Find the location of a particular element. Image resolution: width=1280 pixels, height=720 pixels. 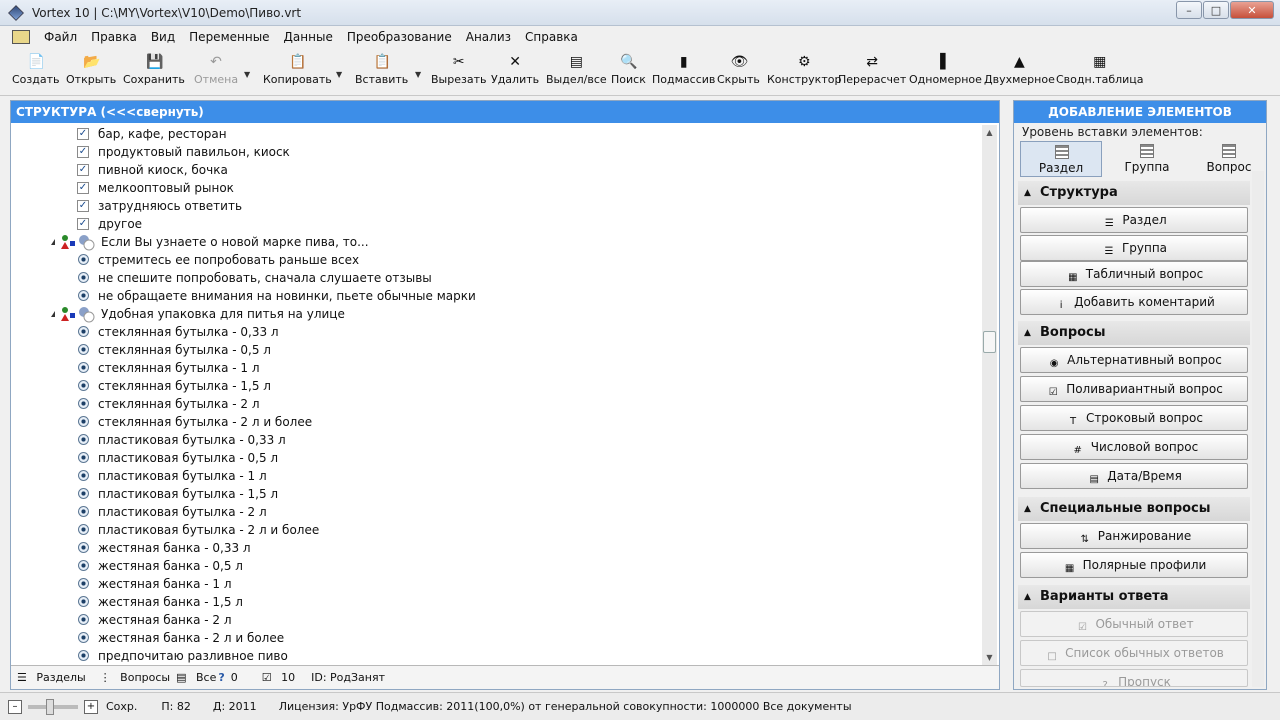

answer-row: ✓ пивной киоск, бочка is located at coordinates (496, 170).